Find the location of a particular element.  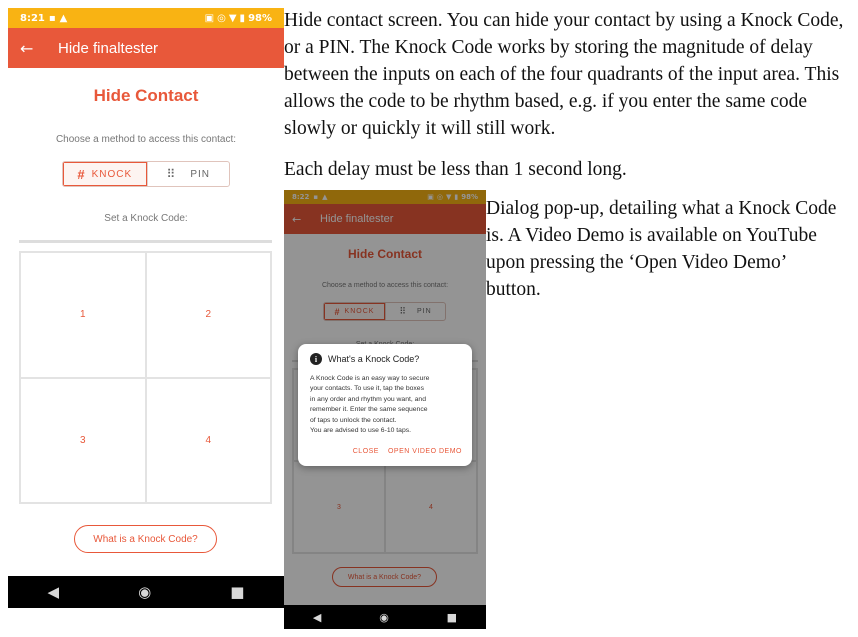

knock-pad: 1 2 3 4 is located at coordinates (145, 377).